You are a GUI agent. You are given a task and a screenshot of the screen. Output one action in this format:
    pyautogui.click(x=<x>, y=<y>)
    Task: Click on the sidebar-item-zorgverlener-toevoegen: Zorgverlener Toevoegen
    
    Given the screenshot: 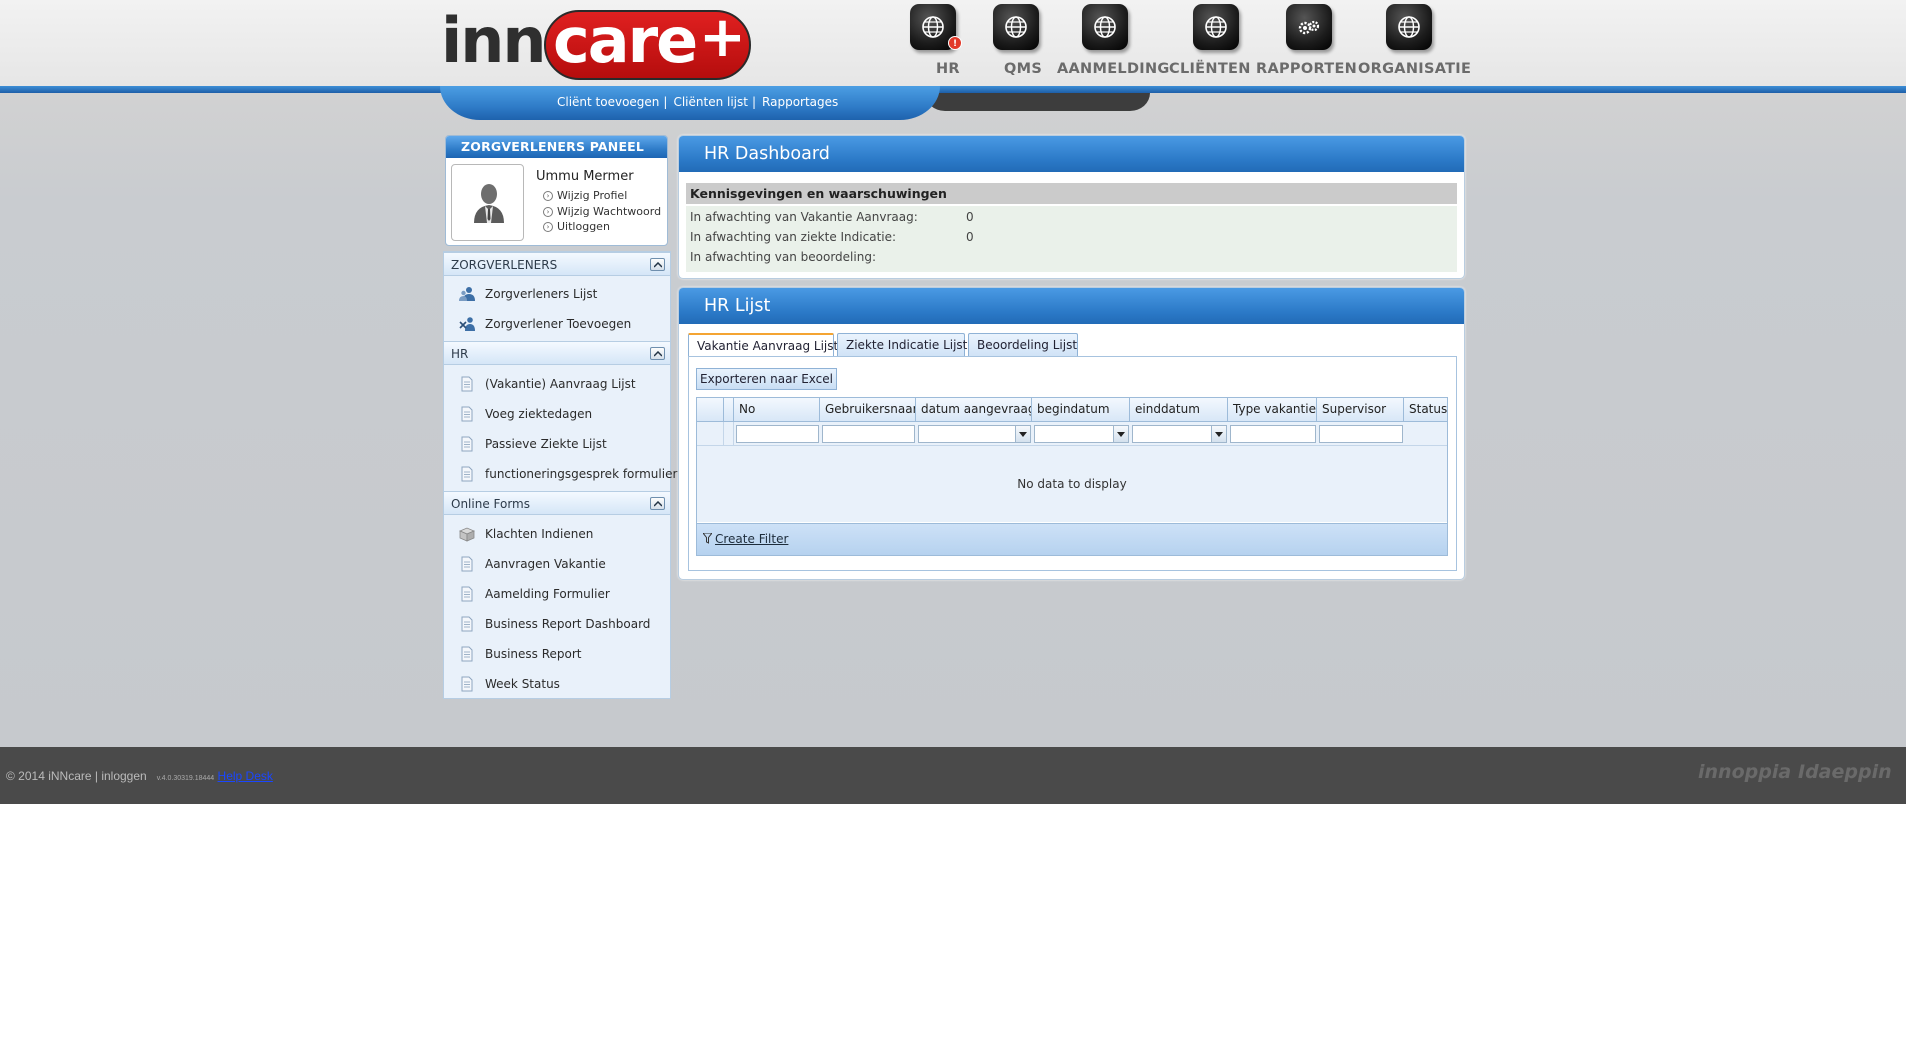 What is the action you would take?
    pyautogui.click(x=557, y=324)
    